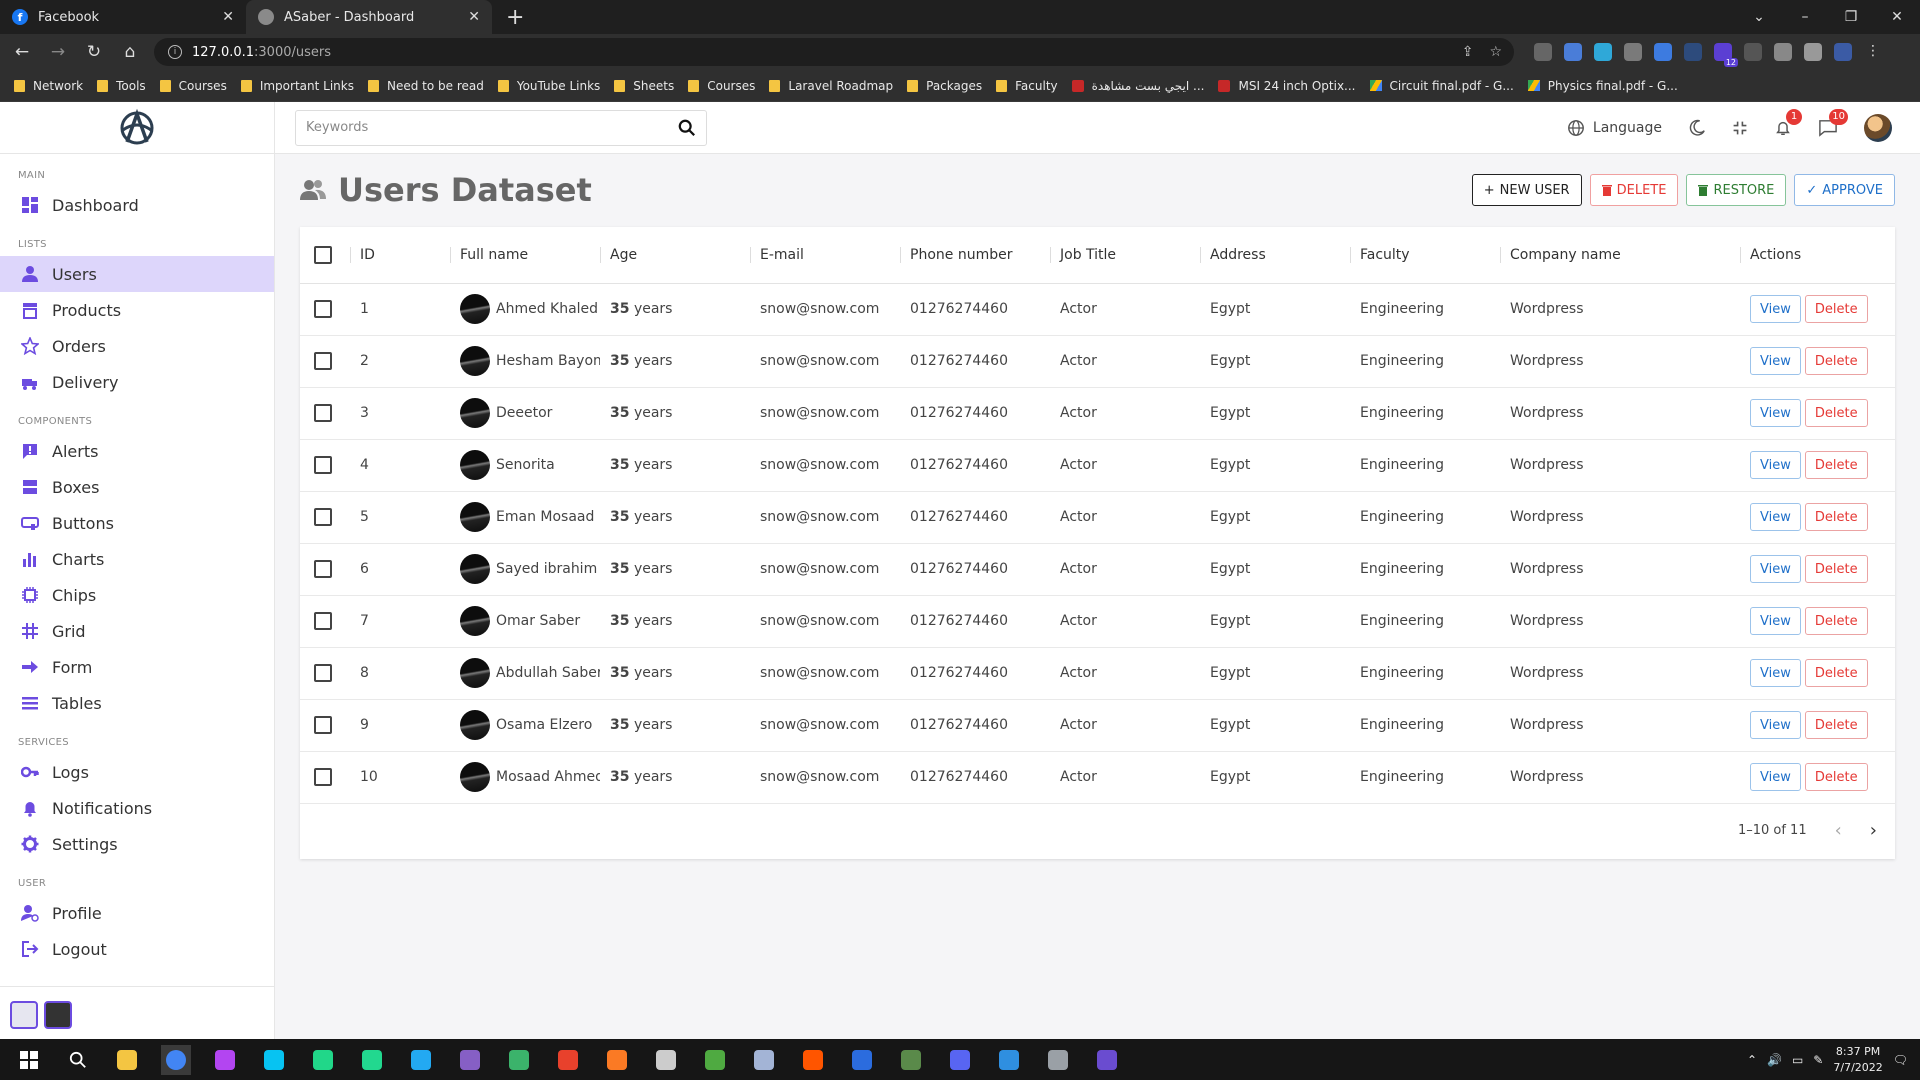 Image resolution: width=1920 pixels, height=1080 pixels. Describe the element at coordinates (1425, 255) in the screenshot. I see `column-header: Faculty` at that location.